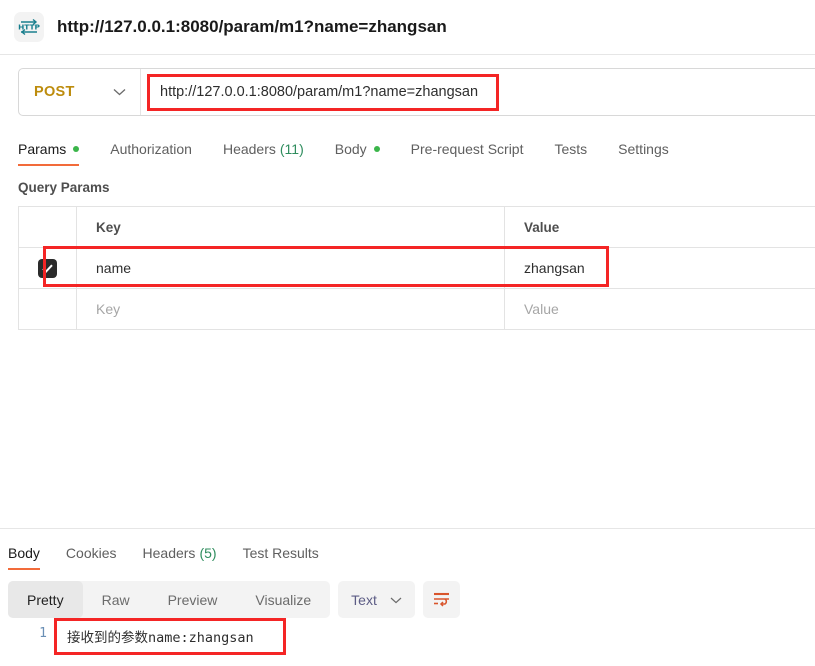 Image resolution: width=815 pixels, height=666 pixels. Describe the element at coordinates (350, 149) in the screenshot. I see `tab-body-label: Body` at that location.